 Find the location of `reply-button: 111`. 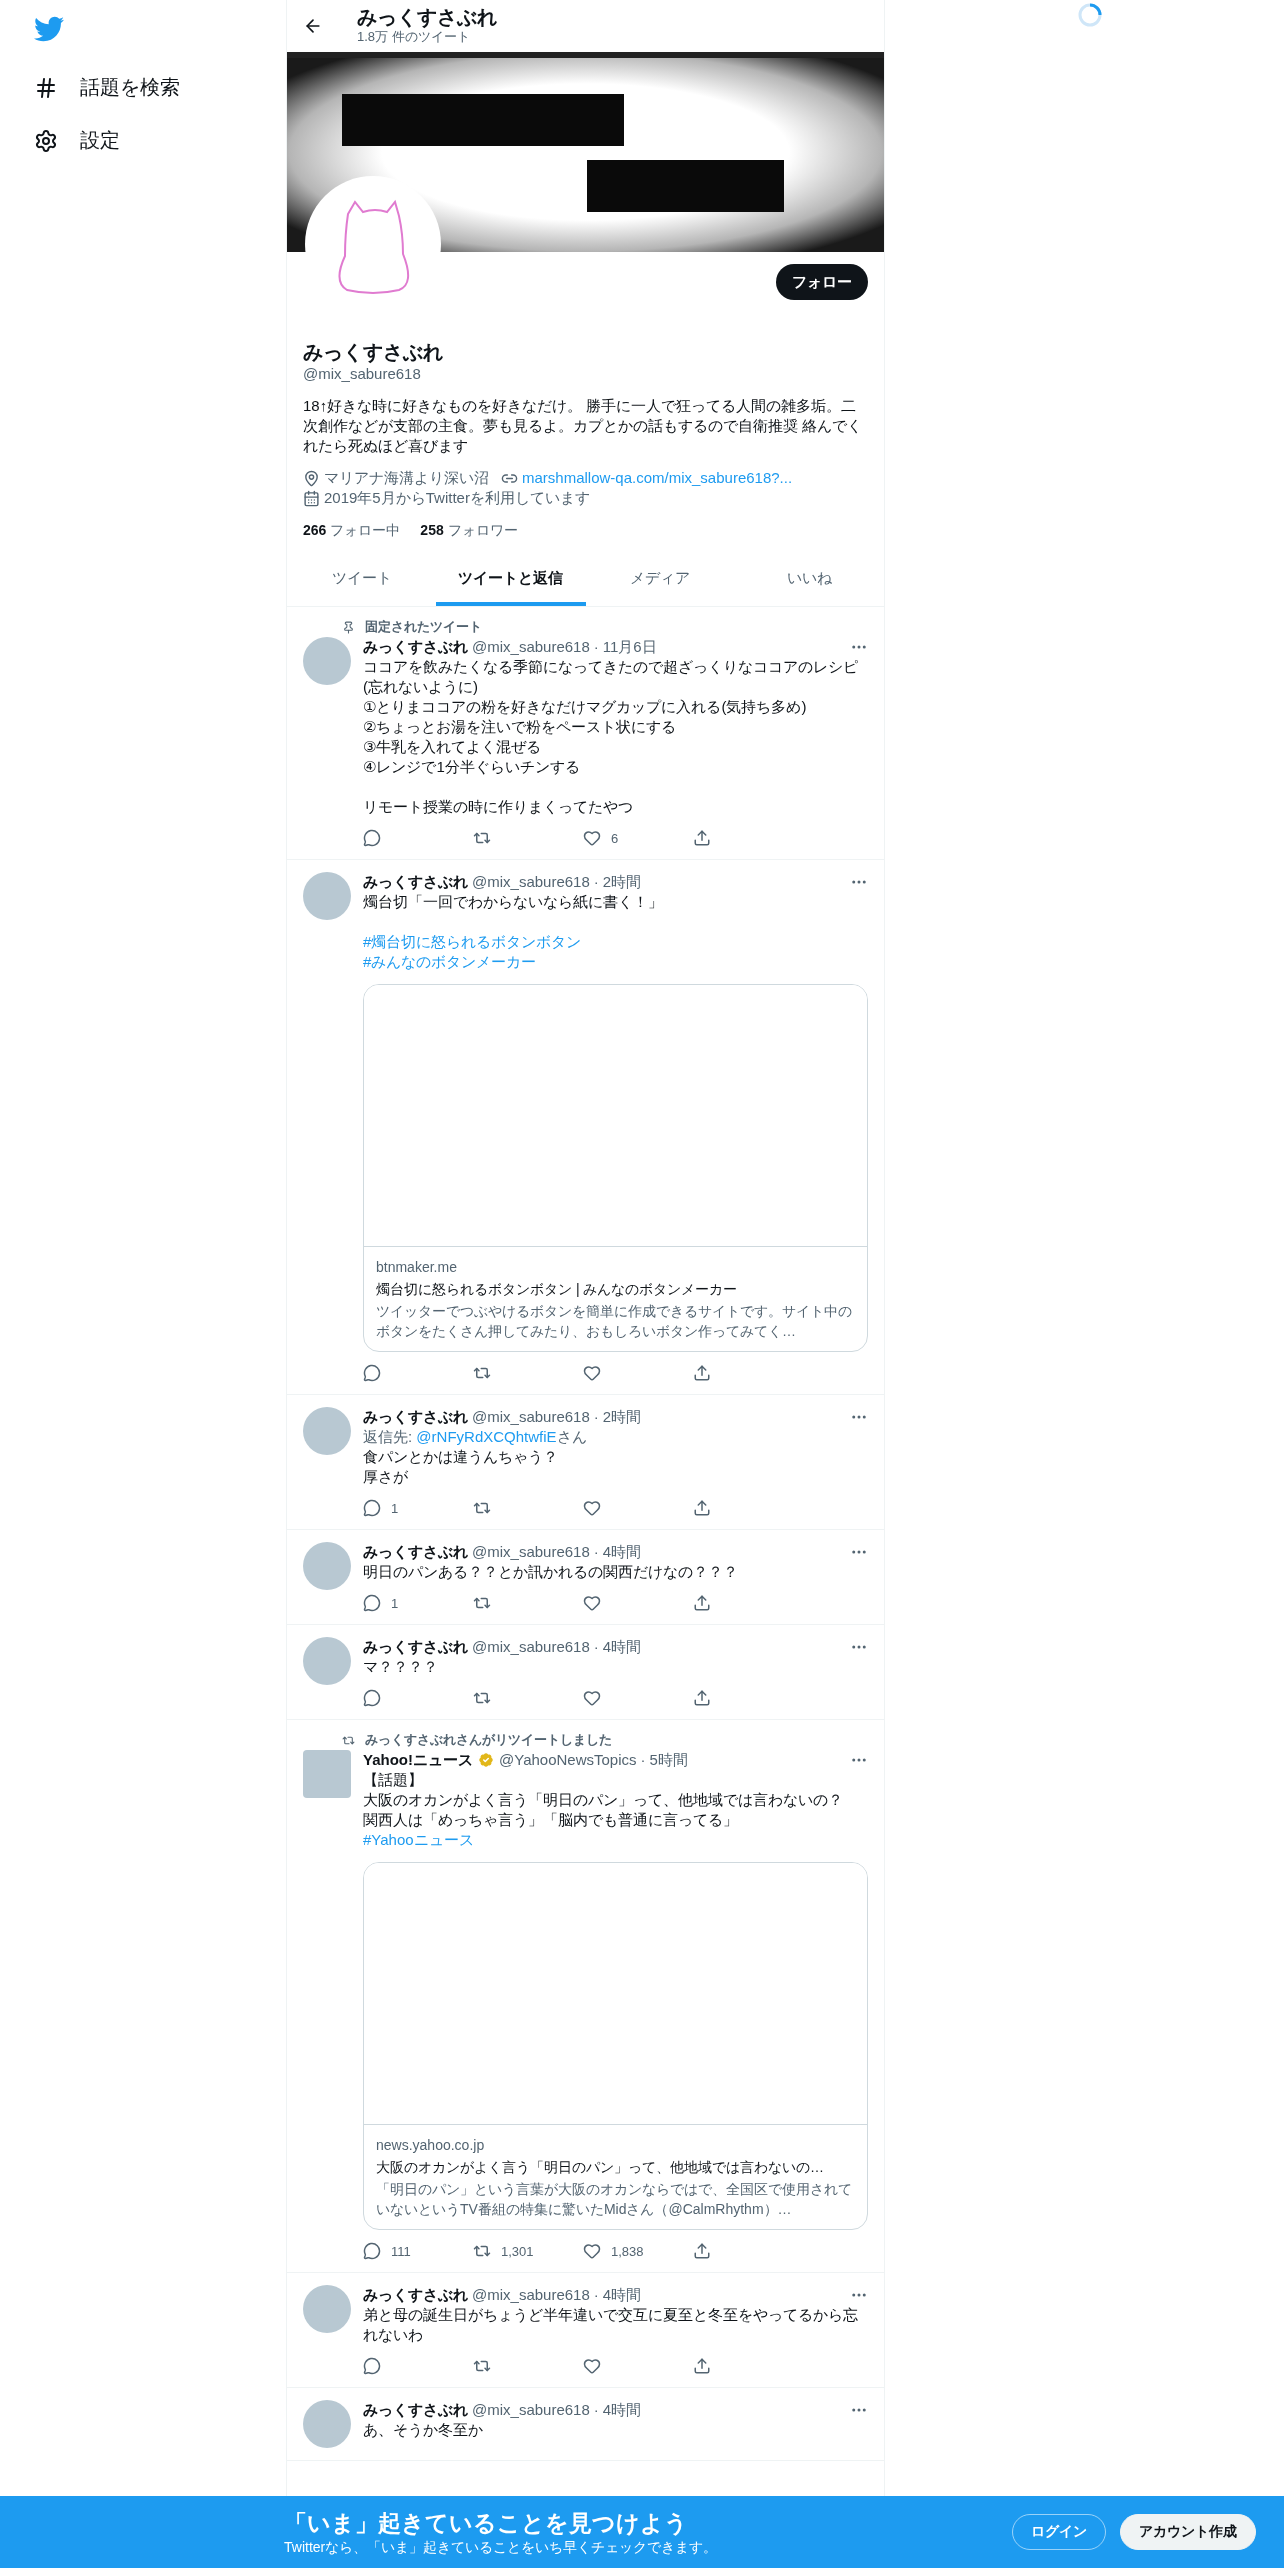

reply-button: 111 is located at coordinates (387, 2251).